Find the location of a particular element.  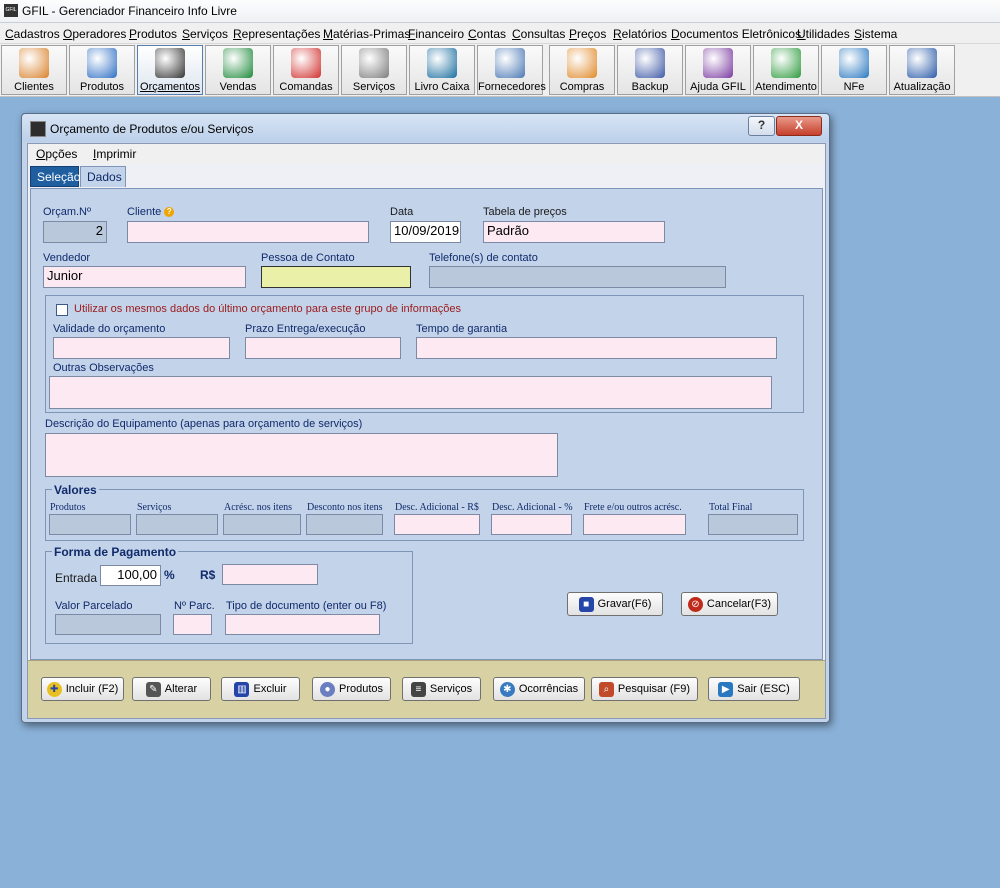

product-icon: ● is located at coordinates (327, 689).